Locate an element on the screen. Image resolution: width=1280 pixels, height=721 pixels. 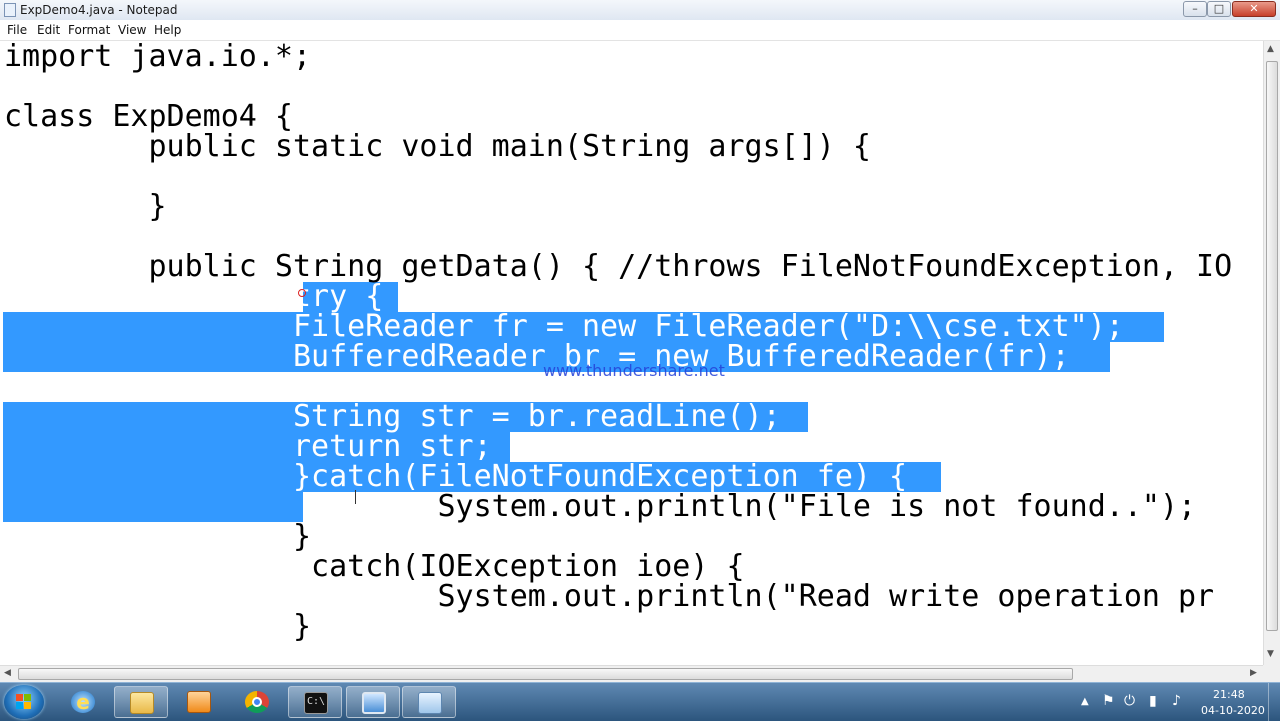
windows-logo-icon is located at coordinates (24, 702).